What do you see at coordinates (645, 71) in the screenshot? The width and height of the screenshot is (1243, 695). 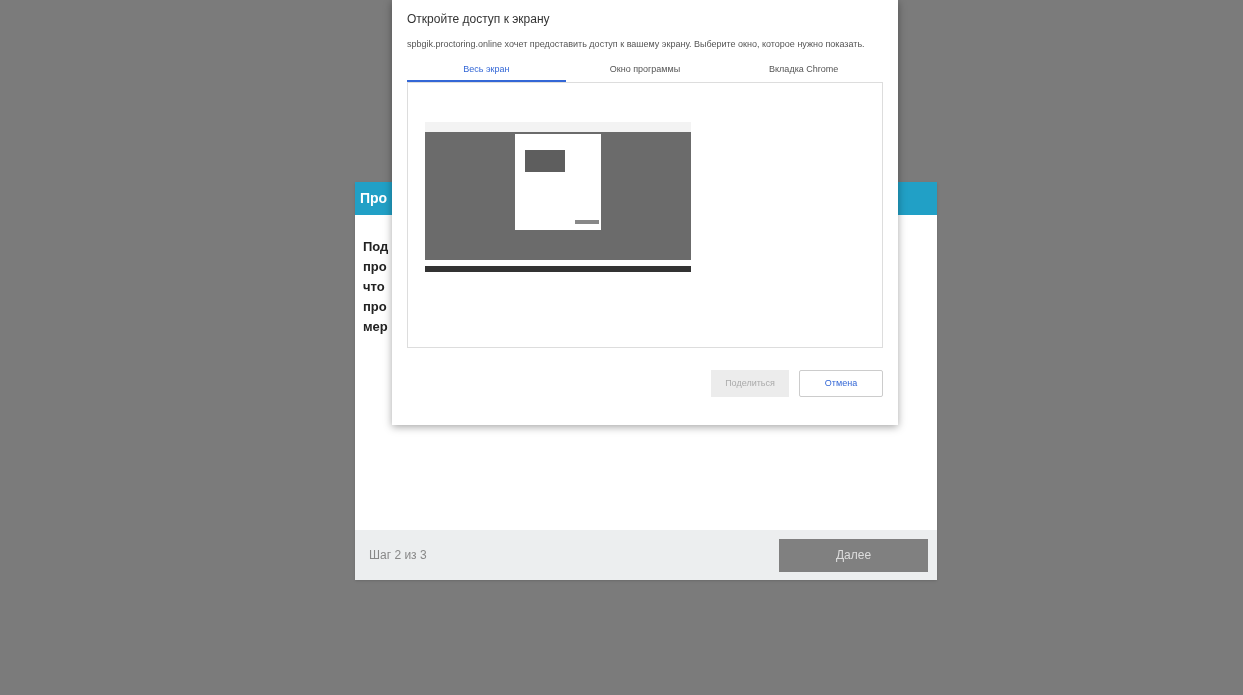 I see `tab: Окно программы` at bounding box center [645, 71].